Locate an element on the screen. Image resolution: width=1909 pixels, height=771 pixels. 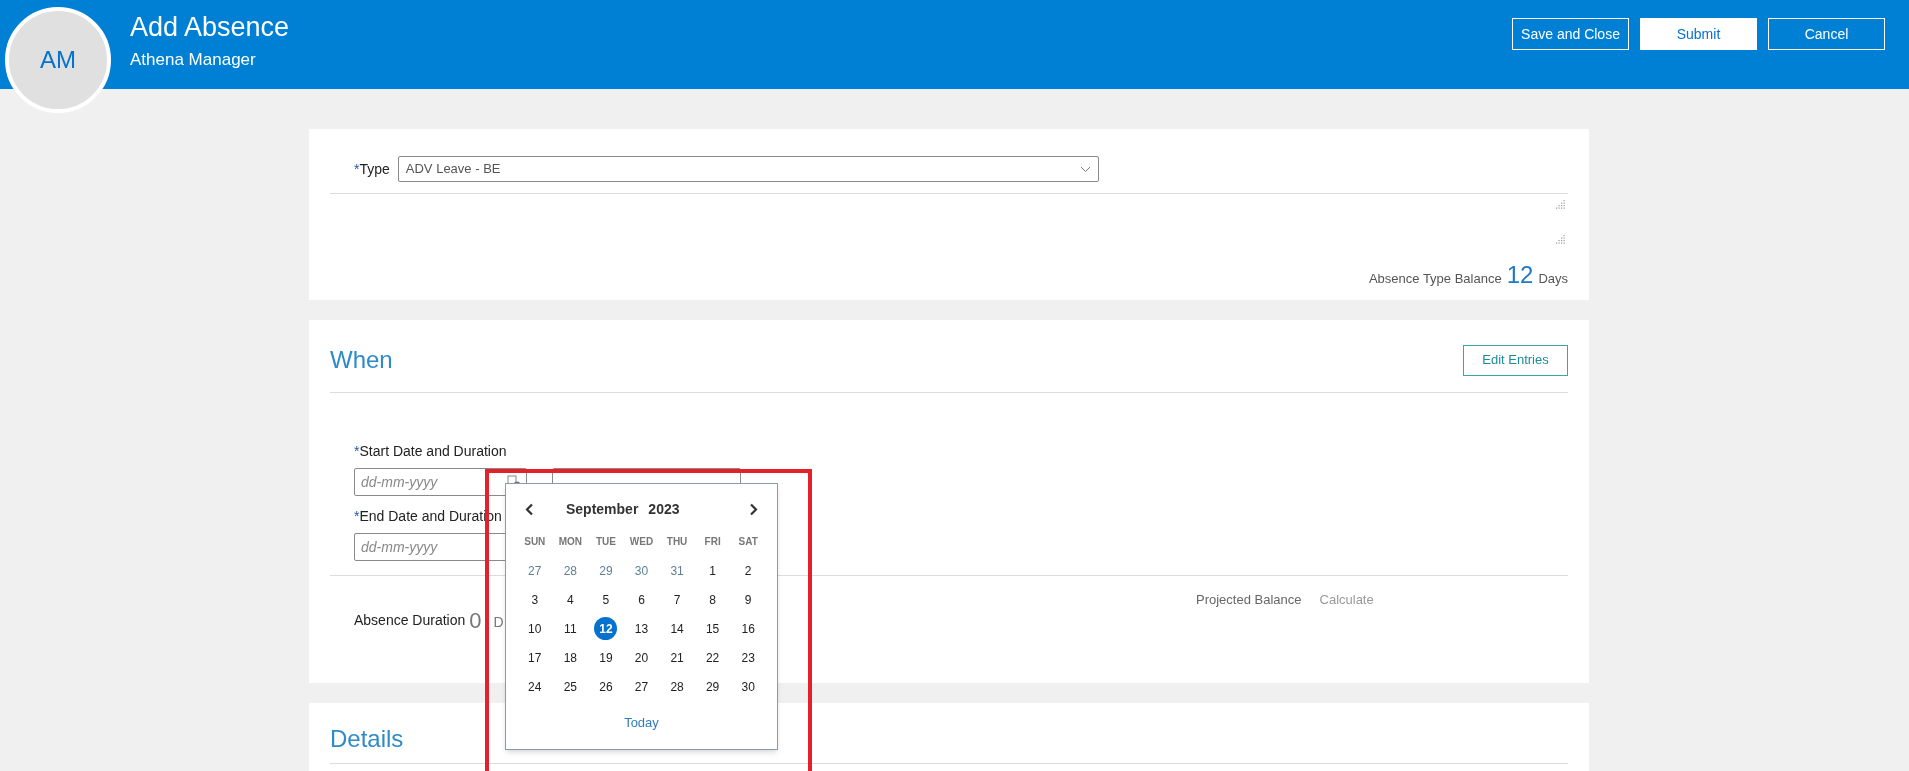
duration-value: 0 is located at coordinates (475, 621).